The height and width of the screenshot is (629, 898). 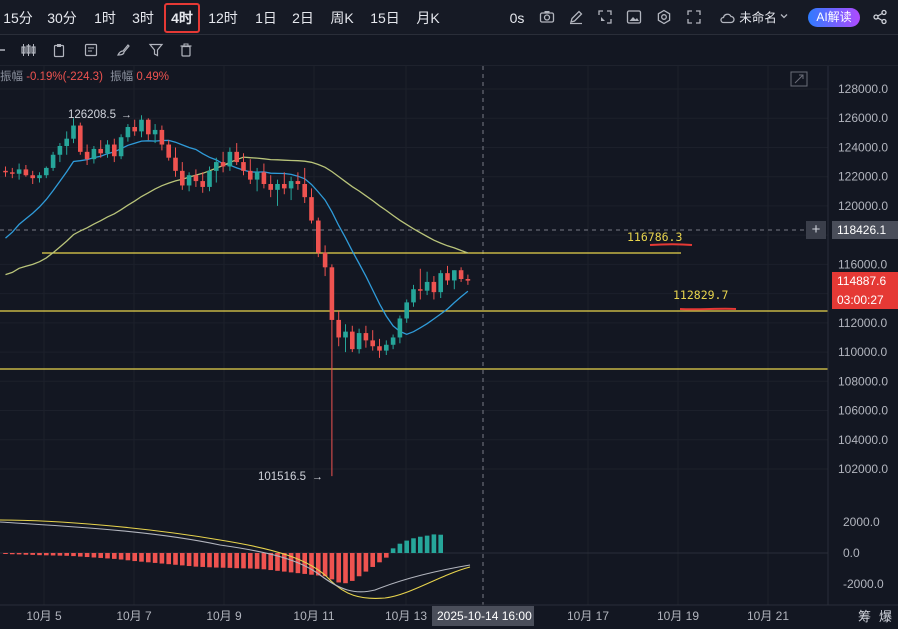 What do you see at coordinates (143, 18) in the screenshot?
I see `timeframe-3h: 3时` at bounding box center [143, 18].